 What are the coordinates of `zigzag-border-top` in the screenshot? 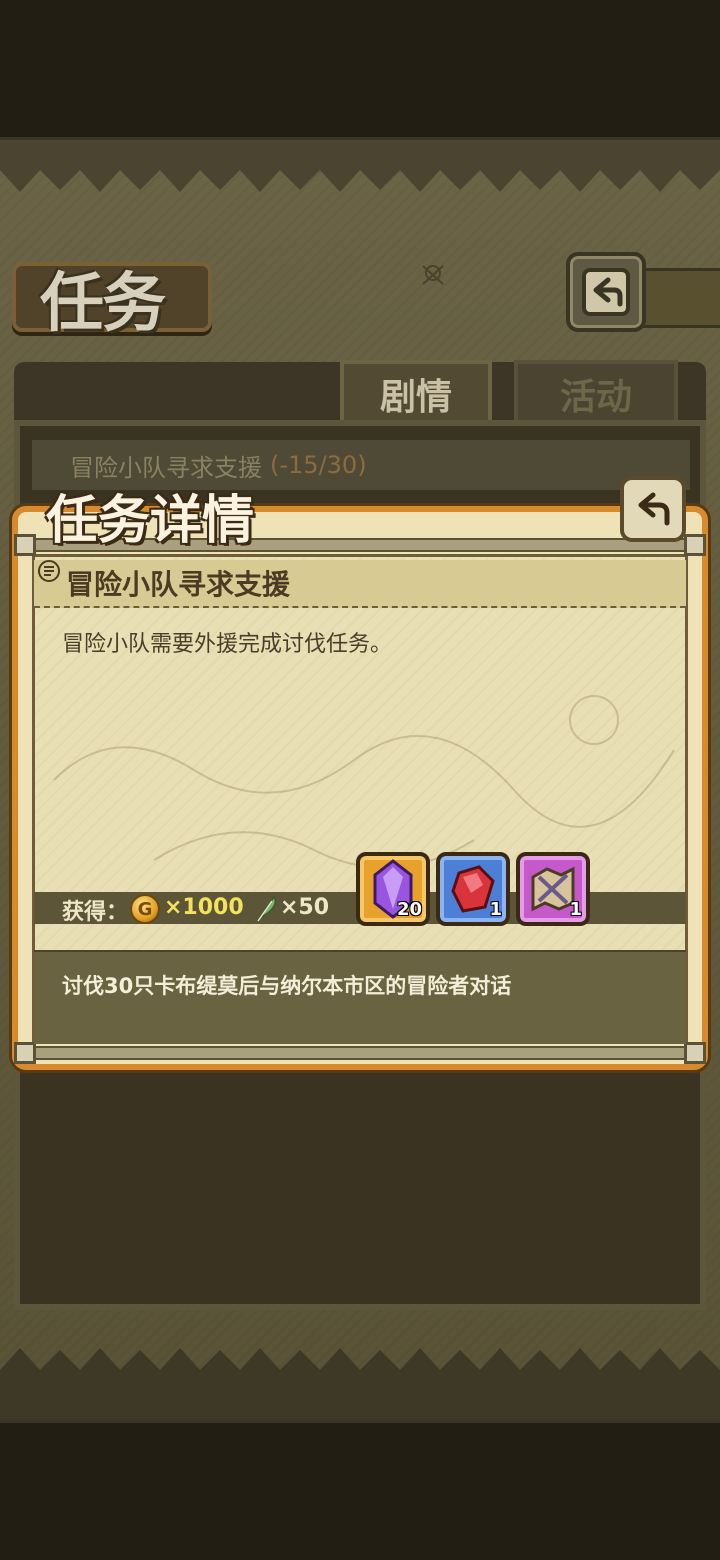 It's located at (360, 166).